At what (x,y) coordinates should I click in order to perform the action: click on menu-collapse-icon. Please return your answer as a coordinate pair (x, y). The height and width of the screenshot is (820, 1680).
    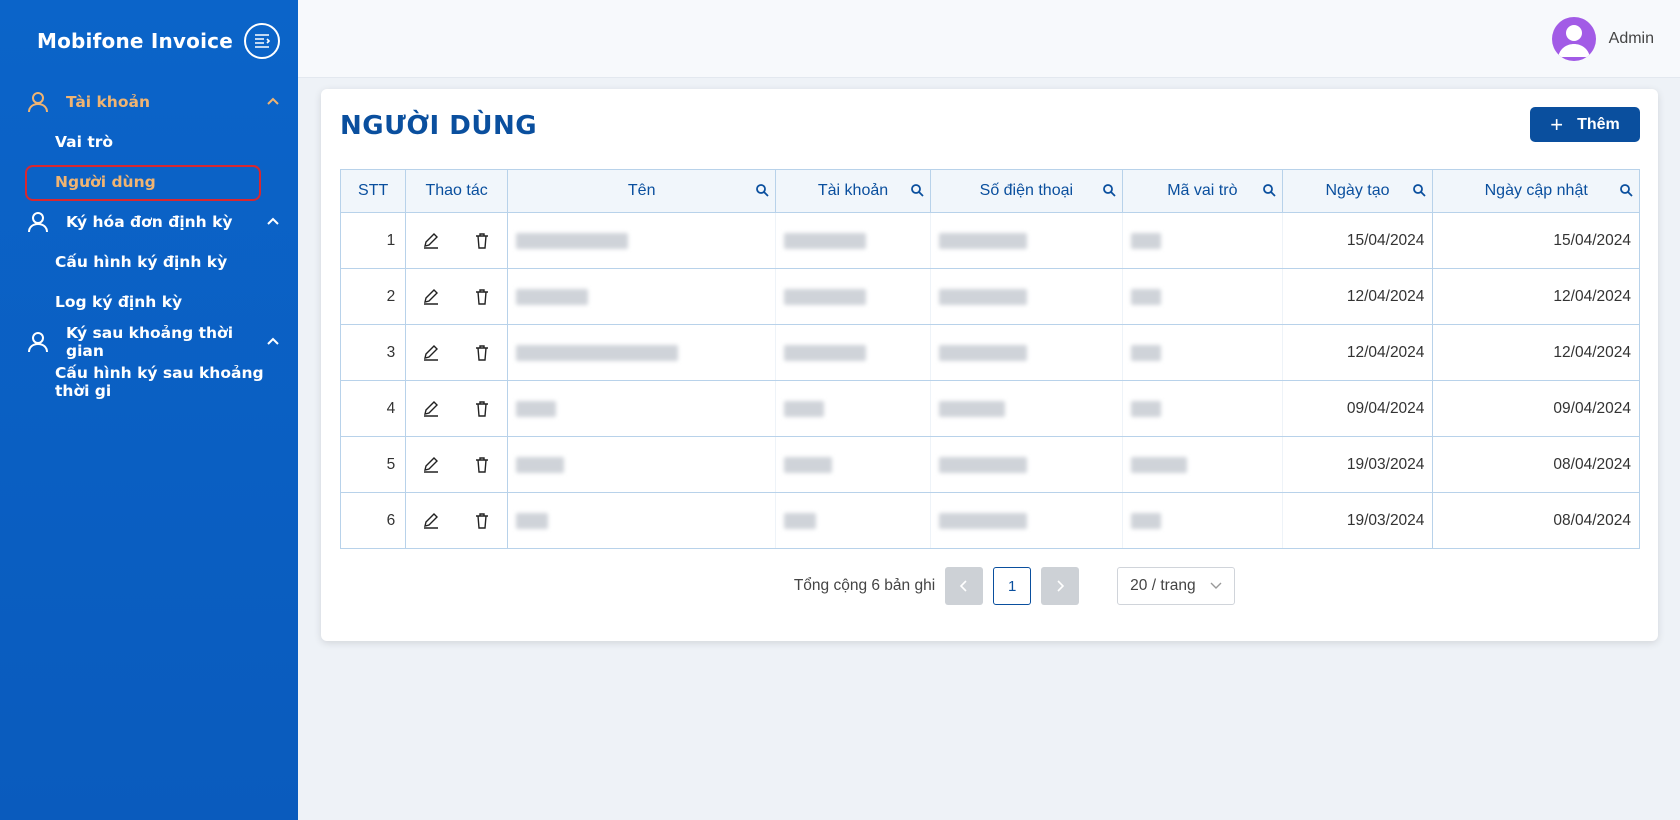
    Looking at the image, I should click on (262, 41).